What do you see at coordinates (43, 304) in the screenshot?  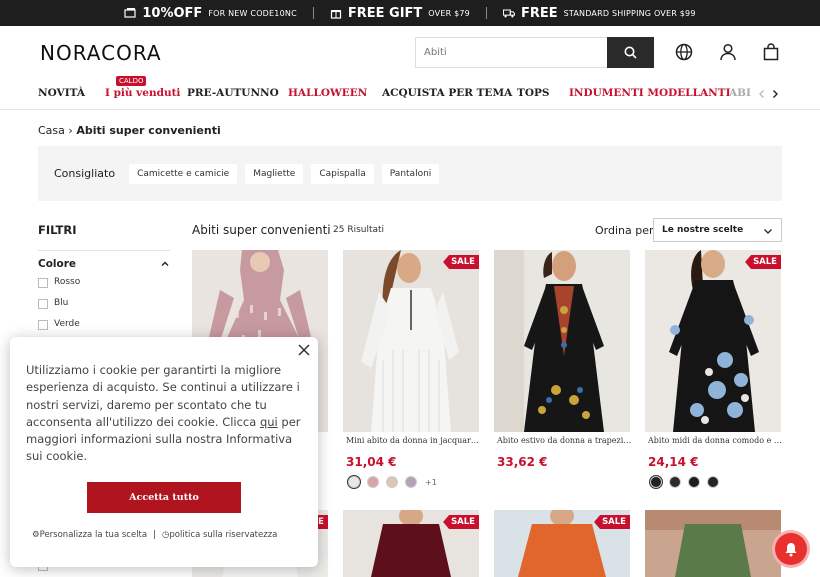 I see `checkbox-blu` at bounding box center [43, 304].